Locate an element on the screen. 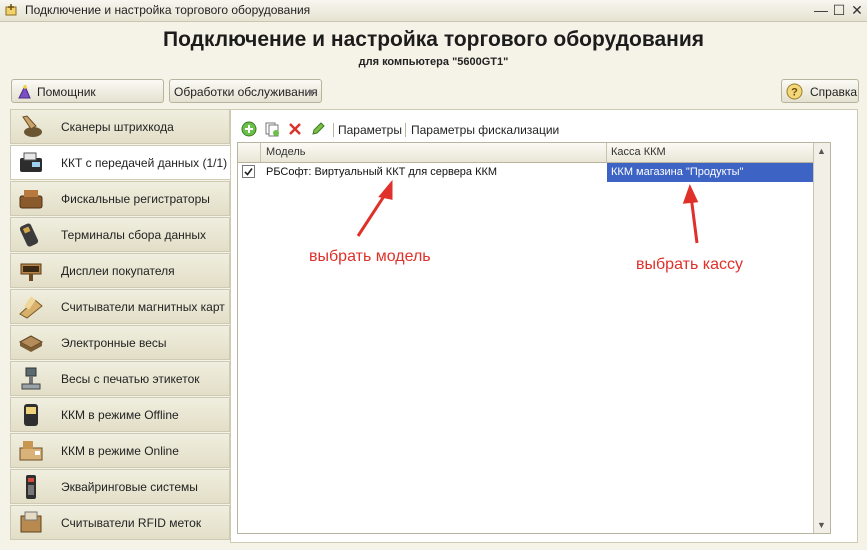 The height and width of the screenshot is (550, 867). parameters-button: Параметры is located at coordinates (370, 130).